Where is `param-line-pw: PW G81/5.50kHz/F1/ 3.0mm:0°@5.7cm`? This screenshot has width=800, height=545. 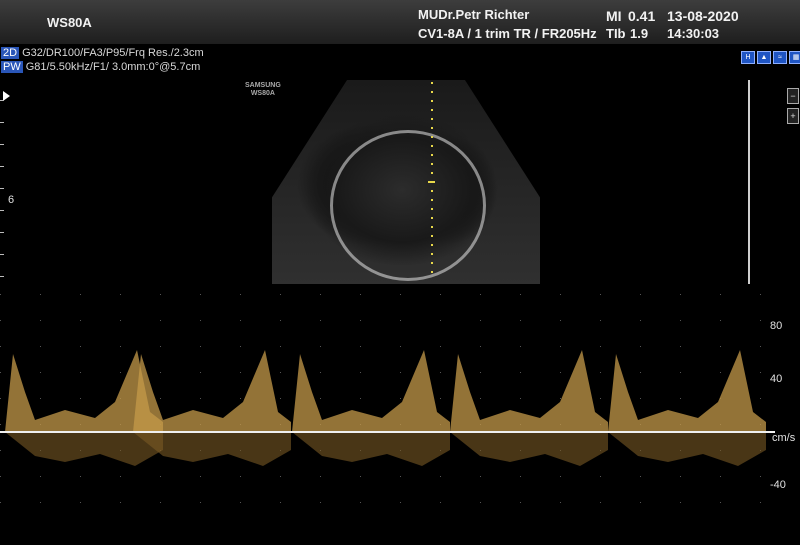
param-line-pw: PW G81/5.50kHz/F1/ 3.0mm:0°@5.7cm is located at coordinates (100, 67).